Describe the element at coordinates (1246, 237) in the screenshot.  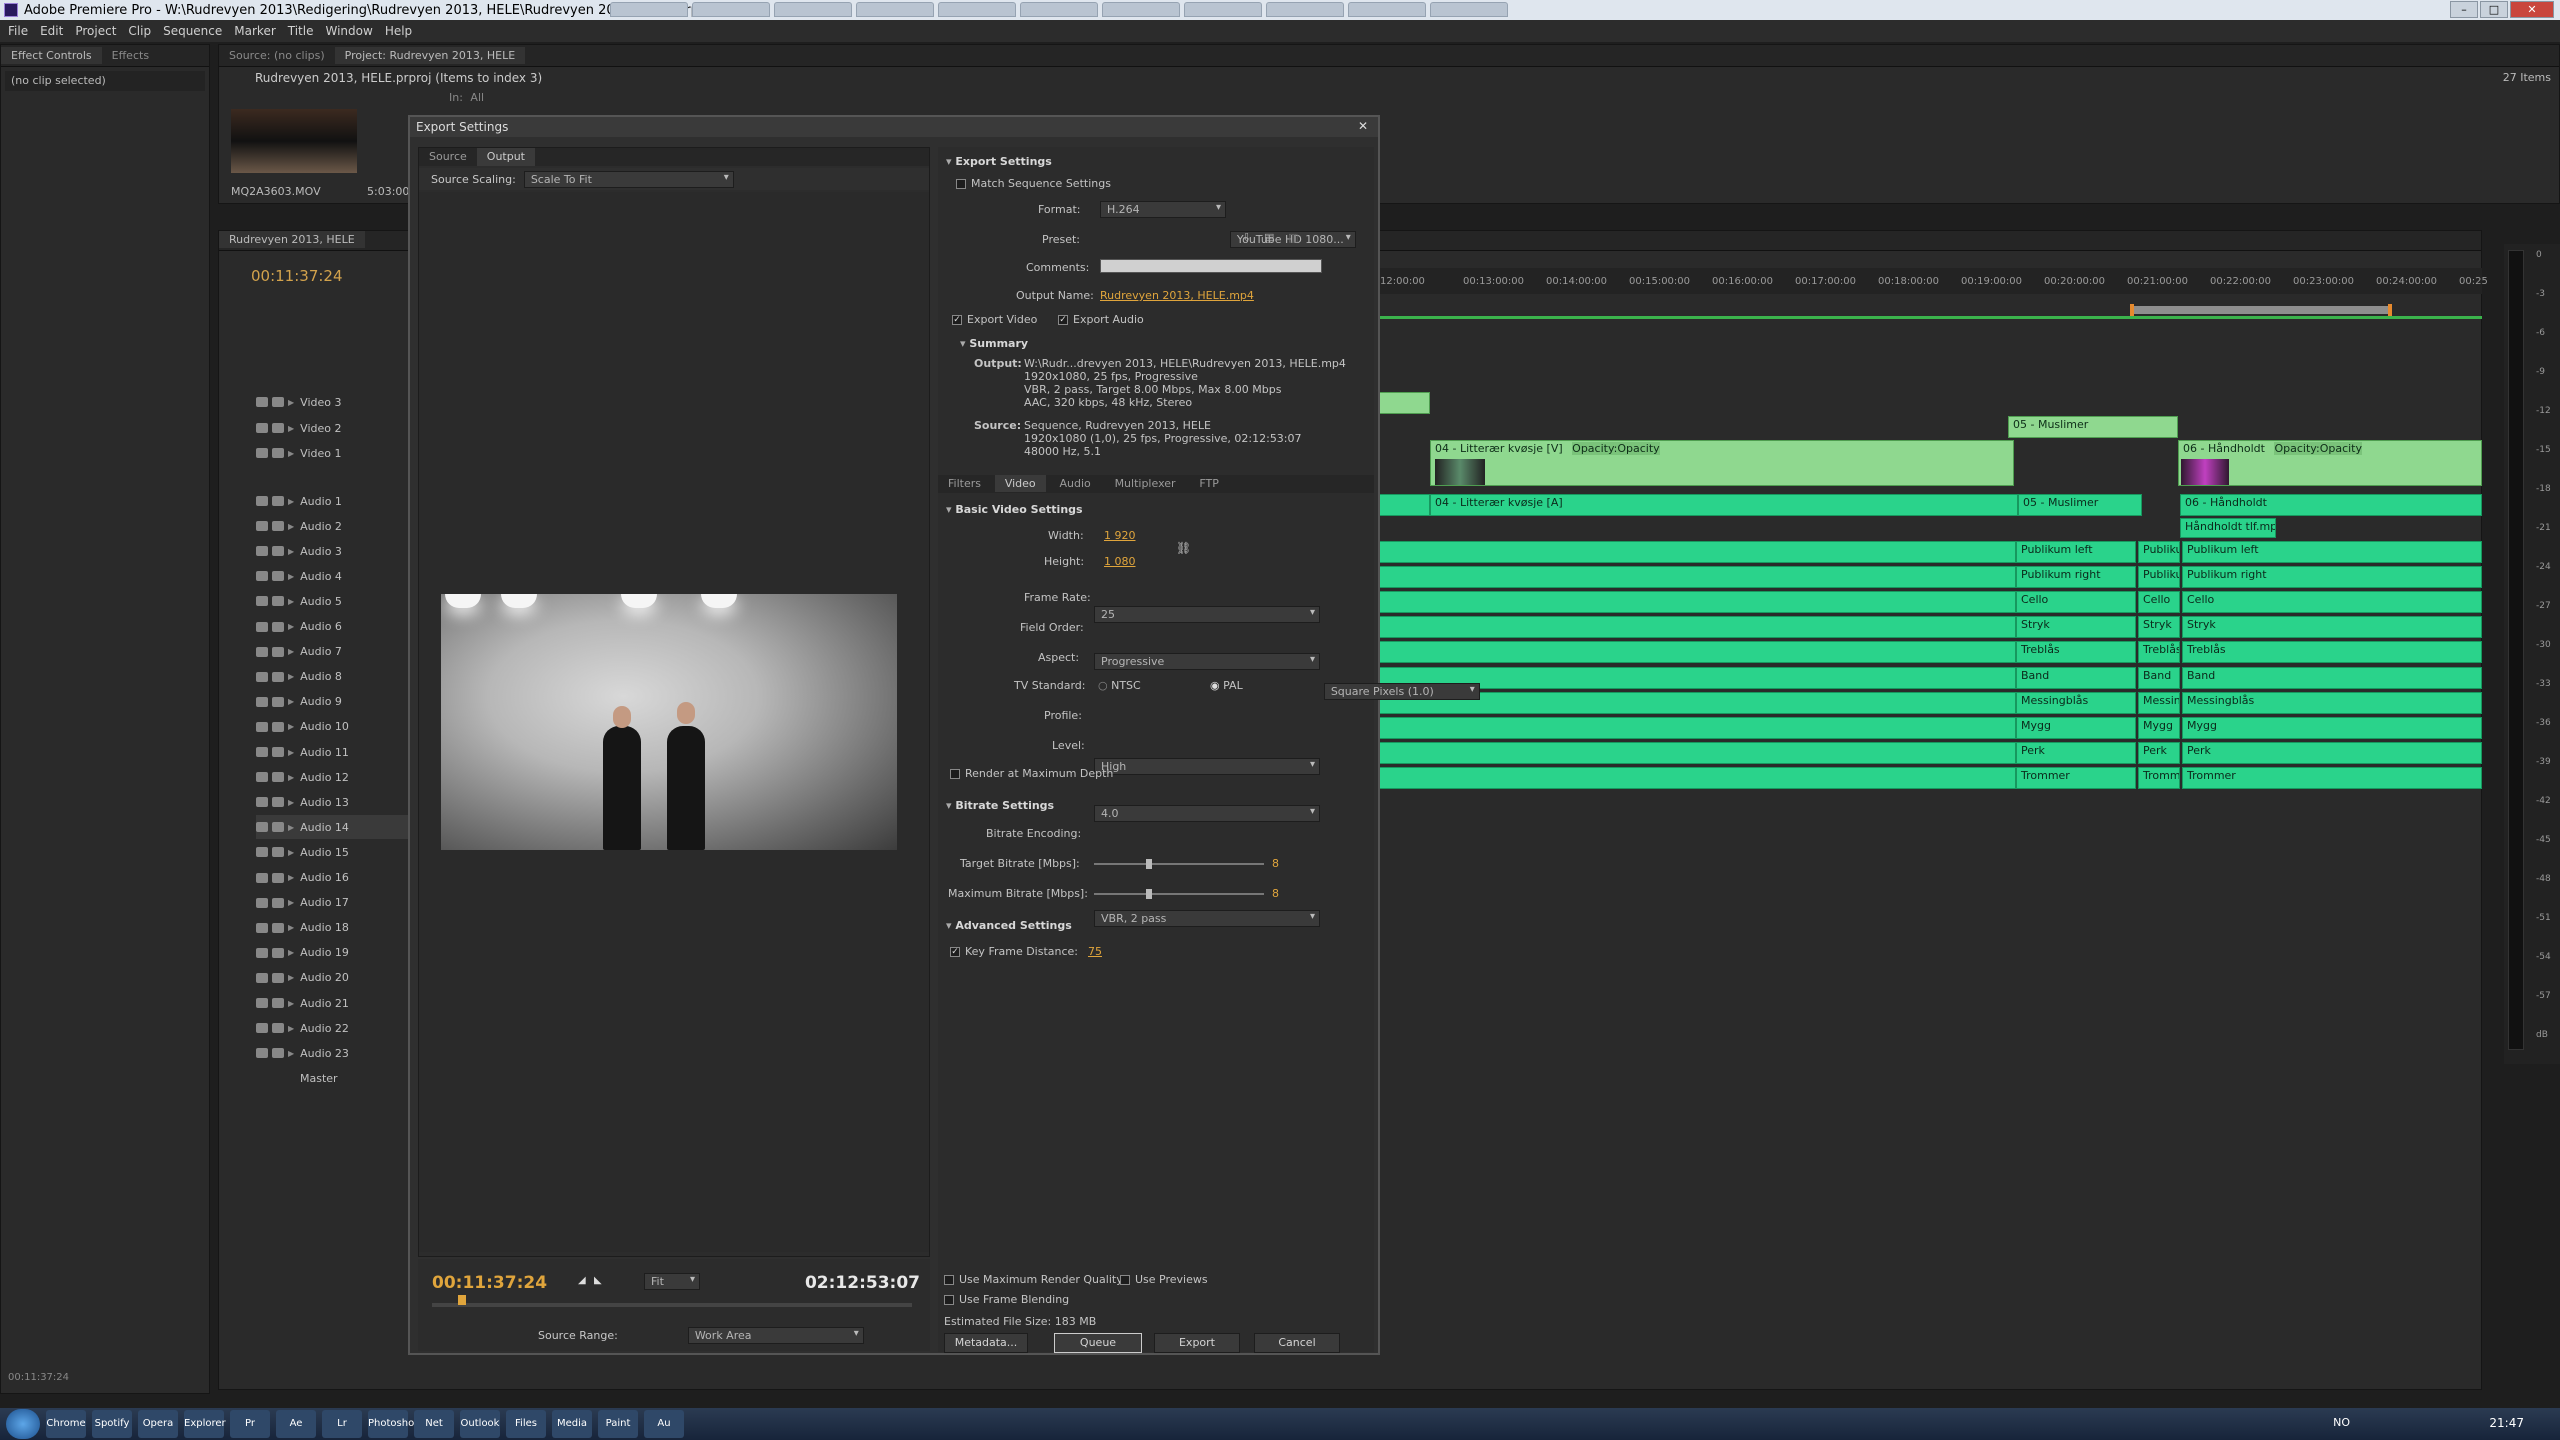
I see `save-preset-icon: ⇩` at that location.